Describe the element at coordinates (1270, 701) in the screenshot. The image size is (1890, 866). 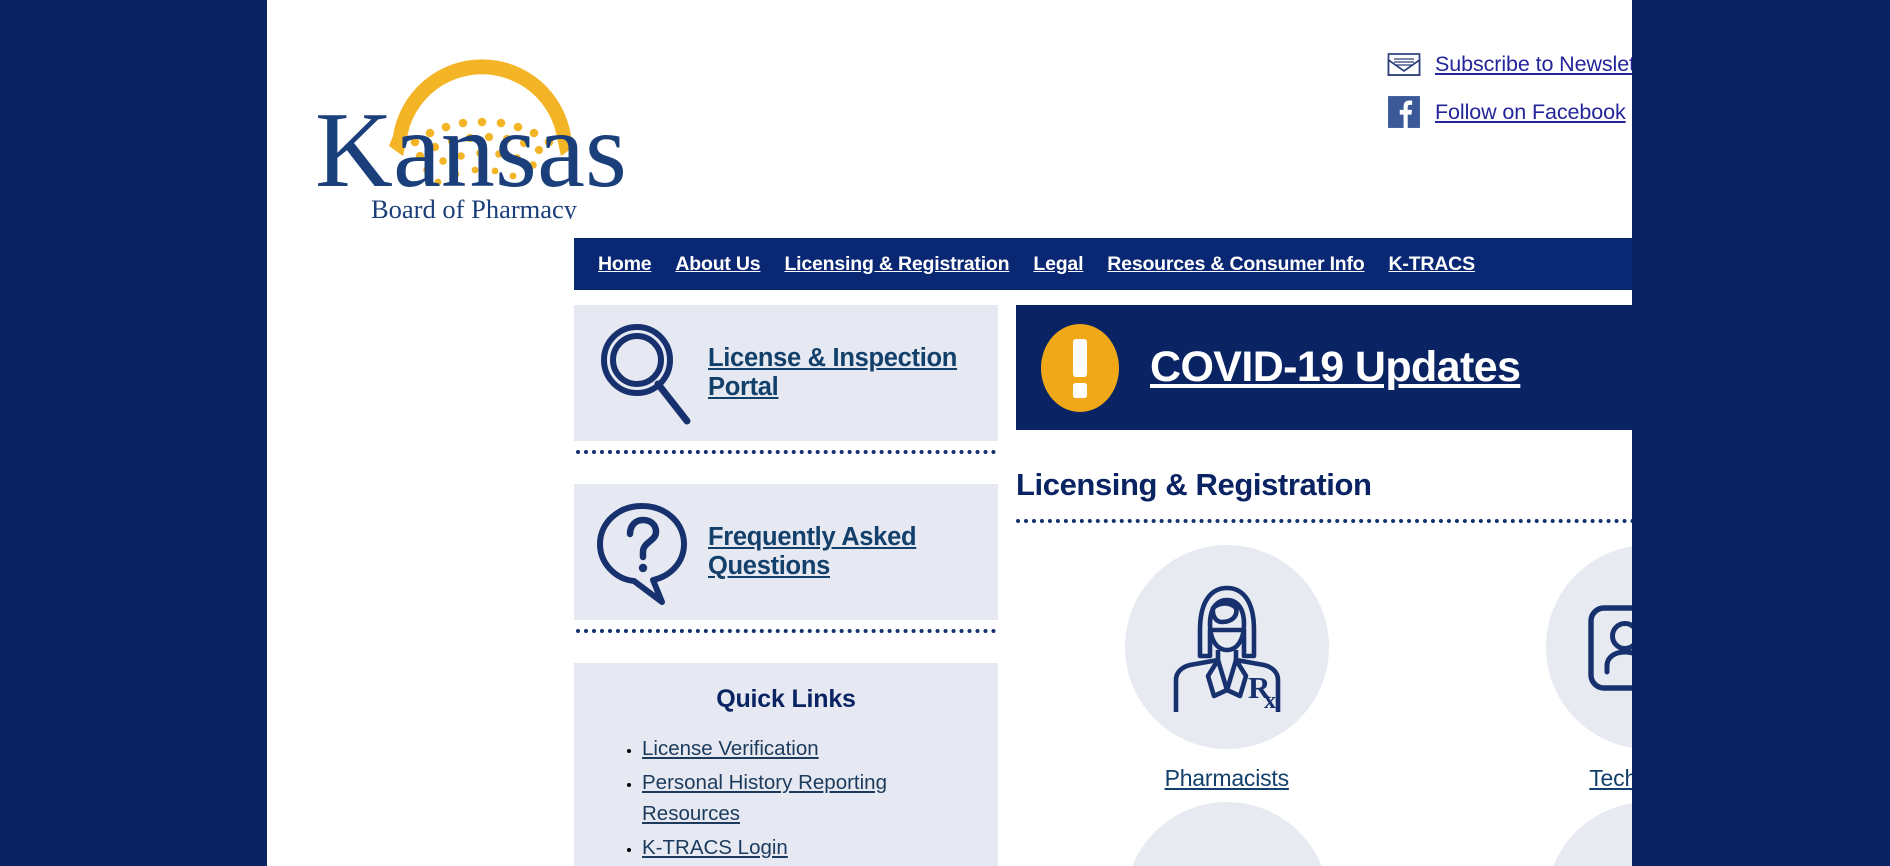
I see `svg-text: x` at that location.